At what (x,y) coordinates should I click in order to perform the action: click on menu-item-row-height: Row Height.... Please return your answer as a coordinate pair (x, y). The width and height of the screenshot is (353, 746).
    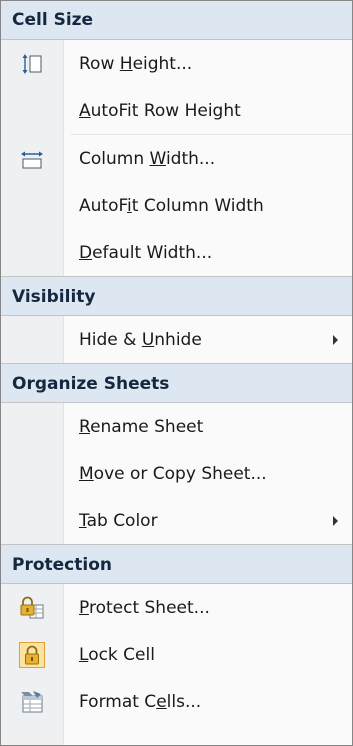
    Looking at the image, I should click on (176, 63).